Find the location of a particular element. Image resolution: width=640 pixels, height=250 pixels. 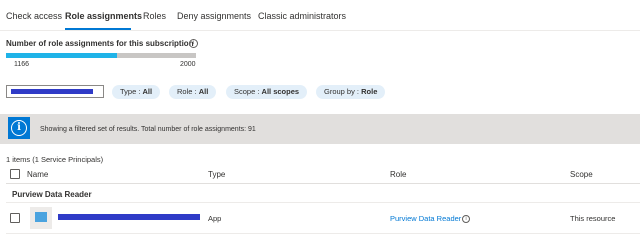

assignment-progress-bar is located at coordinates (101, 55).